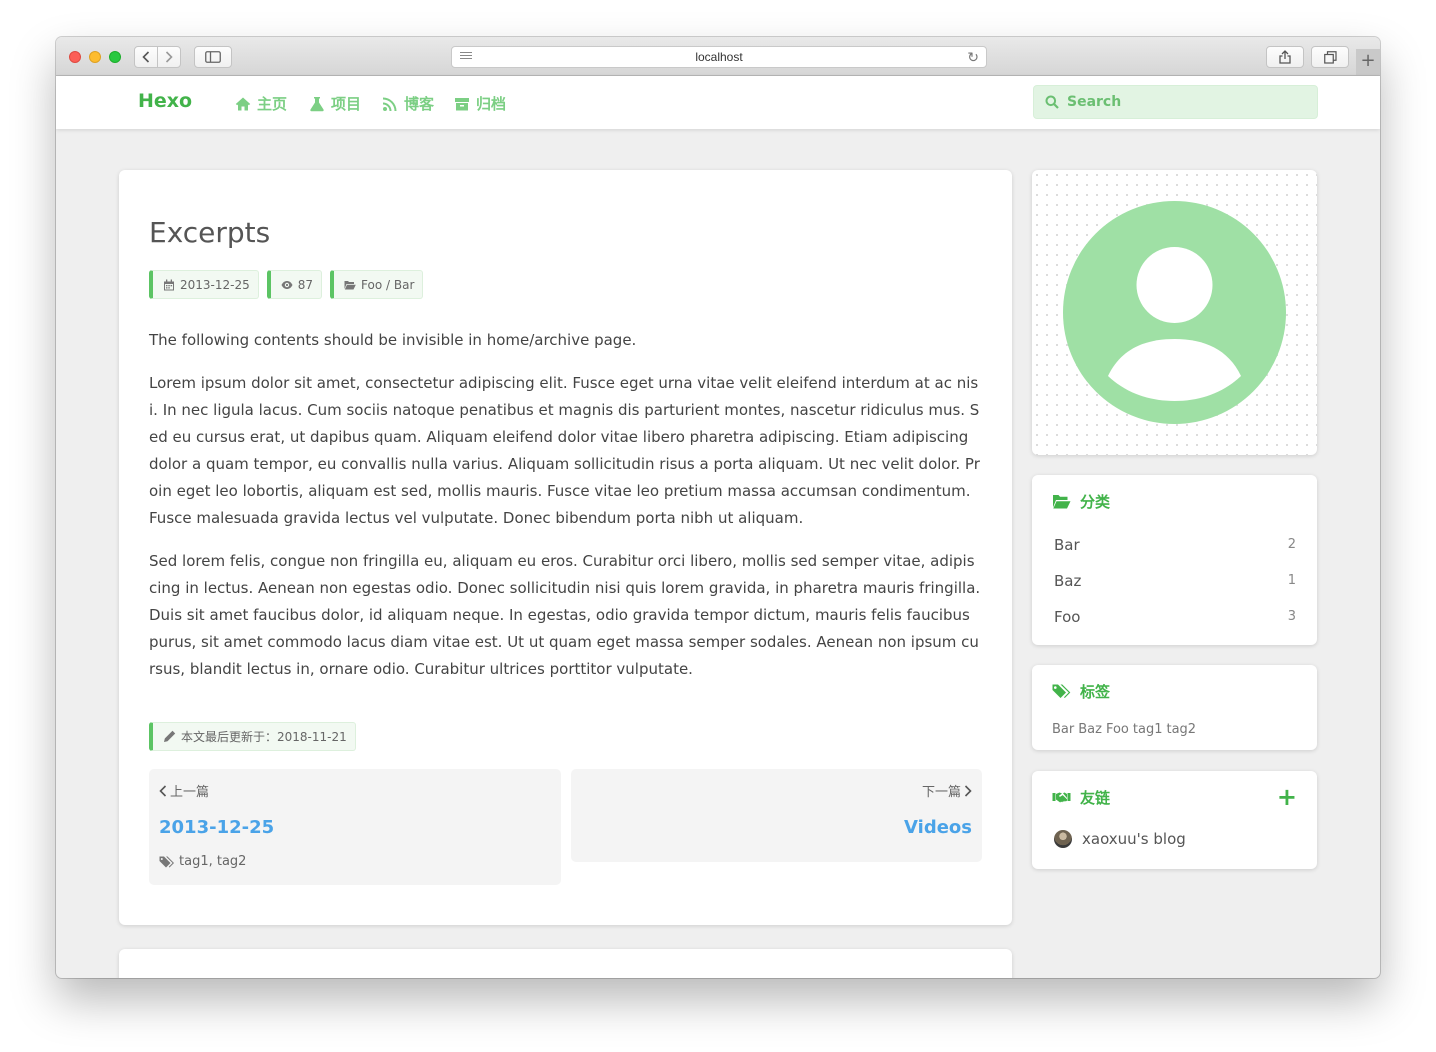 The image size is (1436, 1052). I want to click on friend-links-title-row: 友链, so click(1081, 797).